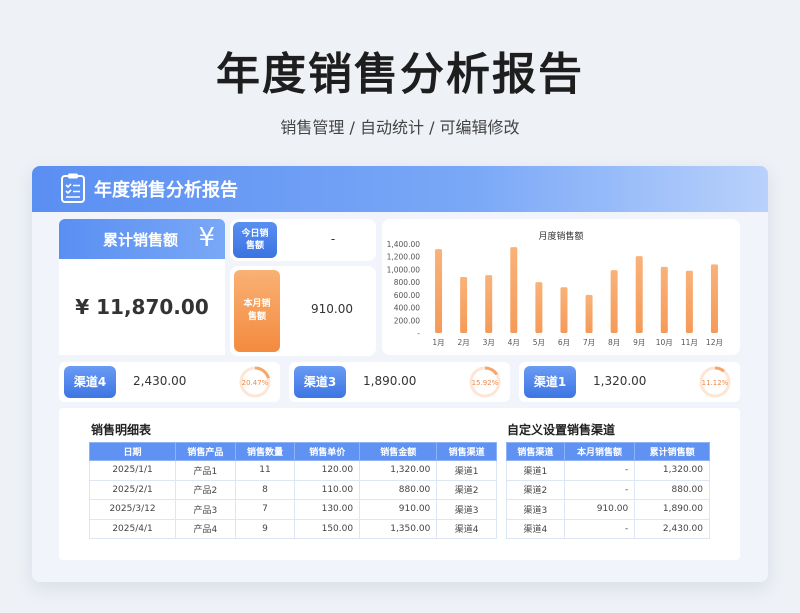  I want to click on channel-badge: 渠道4, so click(90, 382).